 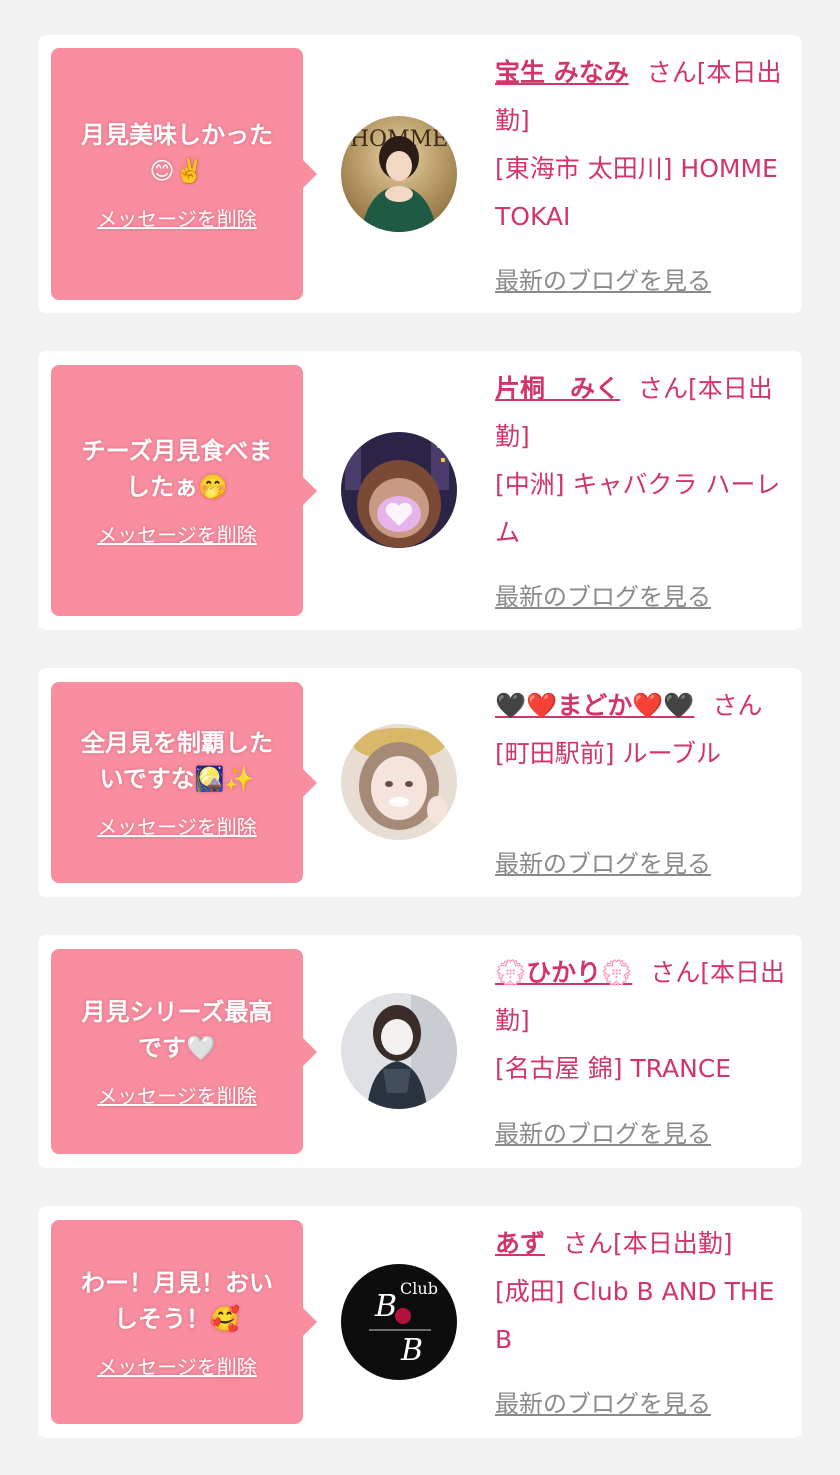 I want to click on message-text: わー！月見！おい しそう！🥰, so click(x=177, y=1300).